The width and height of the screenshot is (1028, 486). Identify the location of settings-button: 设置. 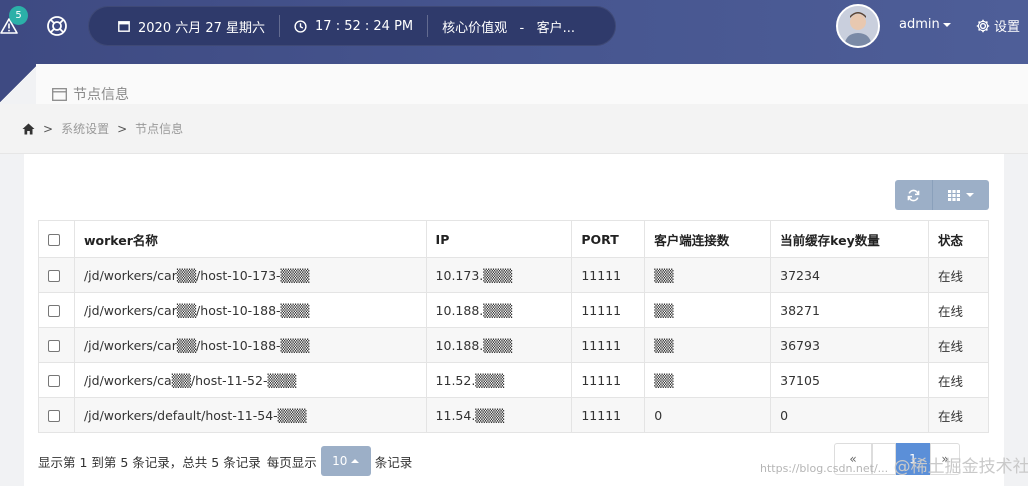
(998, 25).